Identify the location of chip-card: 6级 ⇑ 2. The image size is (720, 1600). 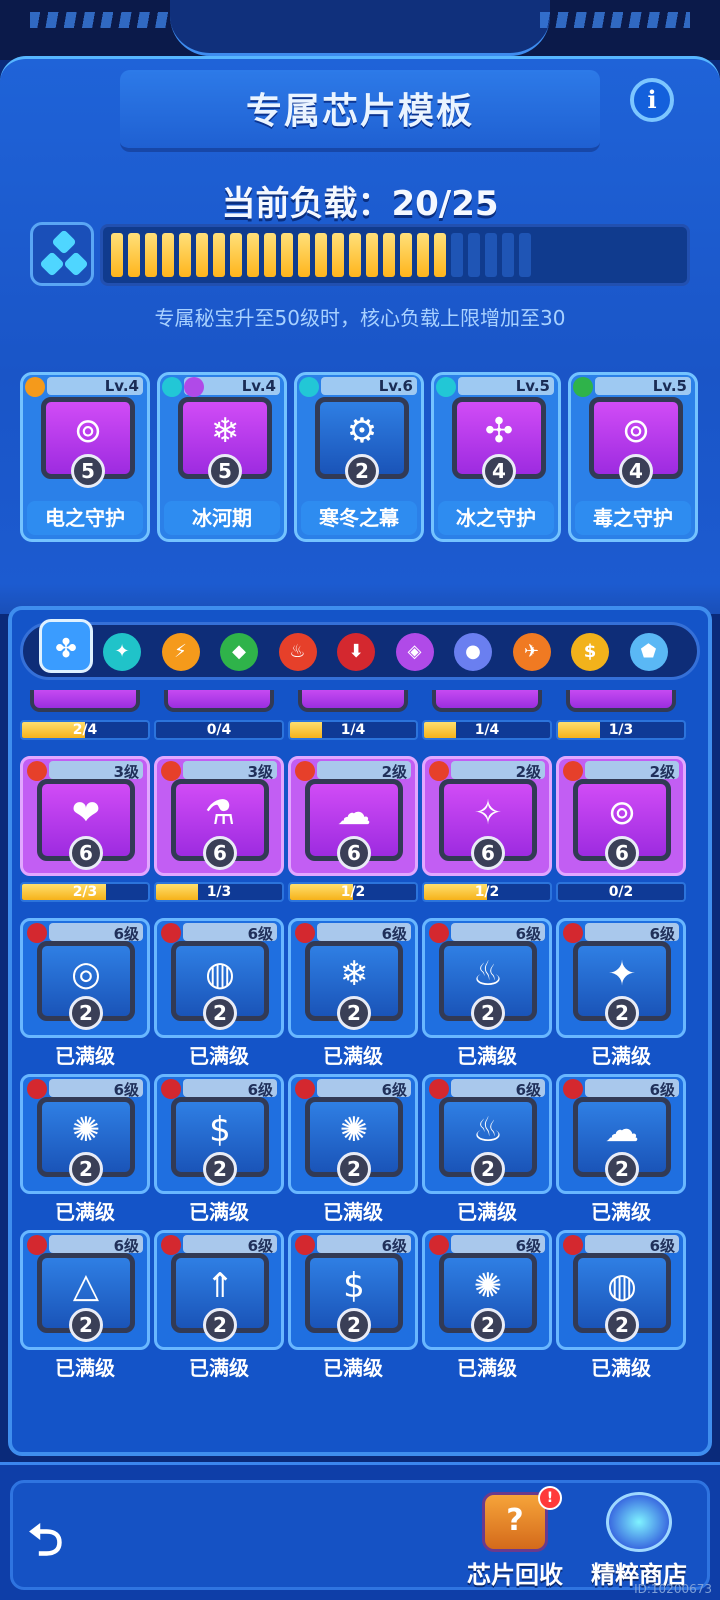
(219, 1290).